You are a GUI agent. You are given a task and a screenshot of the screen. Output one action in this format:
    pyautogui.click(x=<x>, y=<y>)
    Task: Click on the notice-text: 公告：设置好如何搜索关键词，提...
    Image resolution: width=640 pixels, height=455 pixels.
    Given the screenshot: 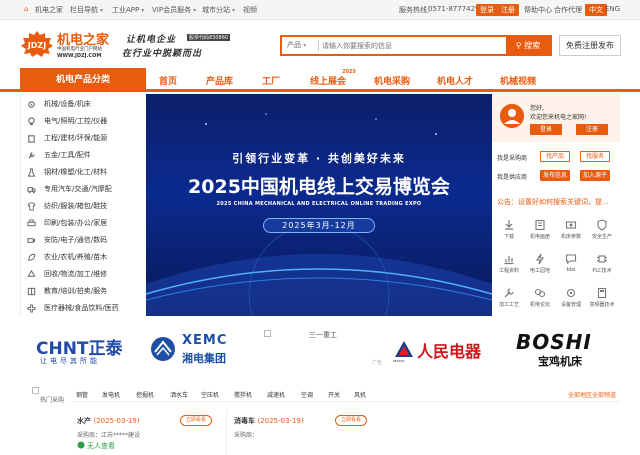 What is the action you would take?
    pyautogui.click(x=557, y=202)
    